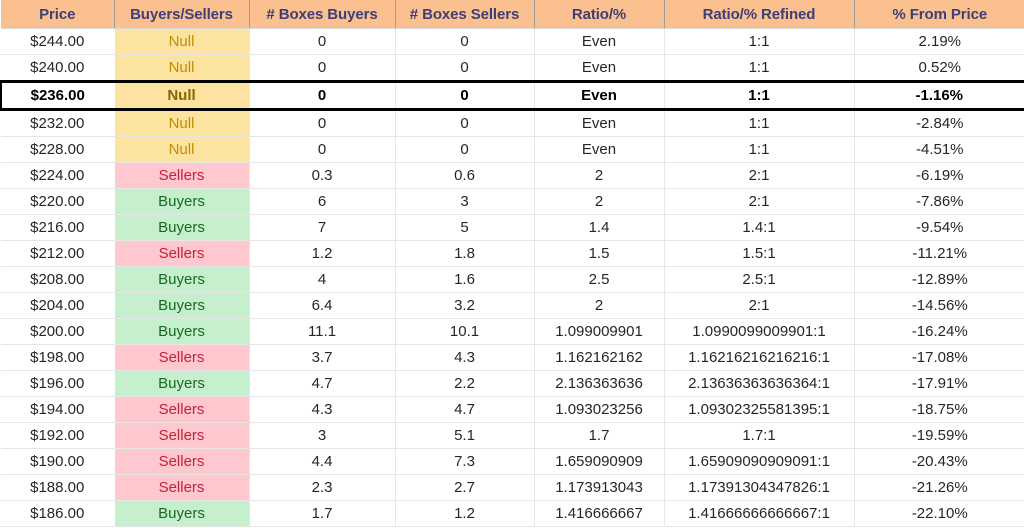  Describe the element at coordinates (322, 14) in the screenshot. I see `column-header-boxes_buyers: # Boxes Buyers` at that location.